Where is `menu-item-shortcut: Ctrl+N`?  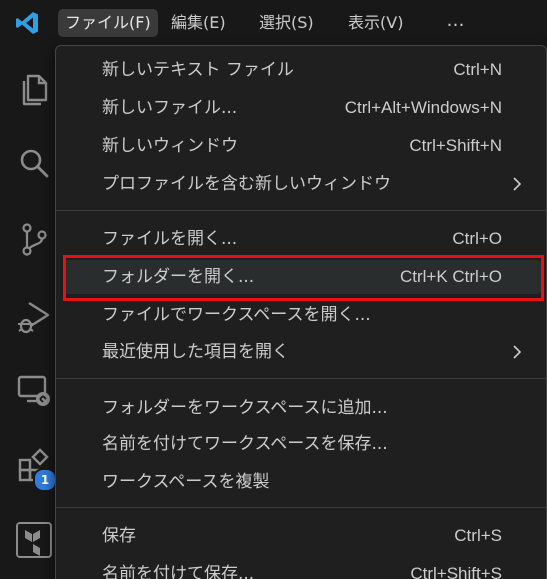 menu-item-shortcut: Ctrl+N is located at coordinates (477, 69).